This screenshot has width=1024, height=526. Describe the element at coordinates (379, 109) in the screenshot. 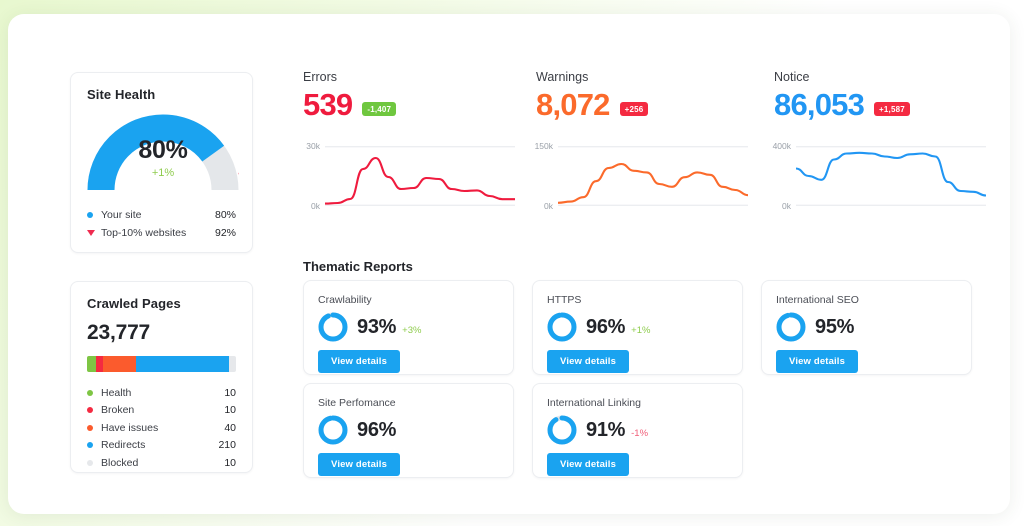

I see `kpi-delta-badge: -1,407` at that location.